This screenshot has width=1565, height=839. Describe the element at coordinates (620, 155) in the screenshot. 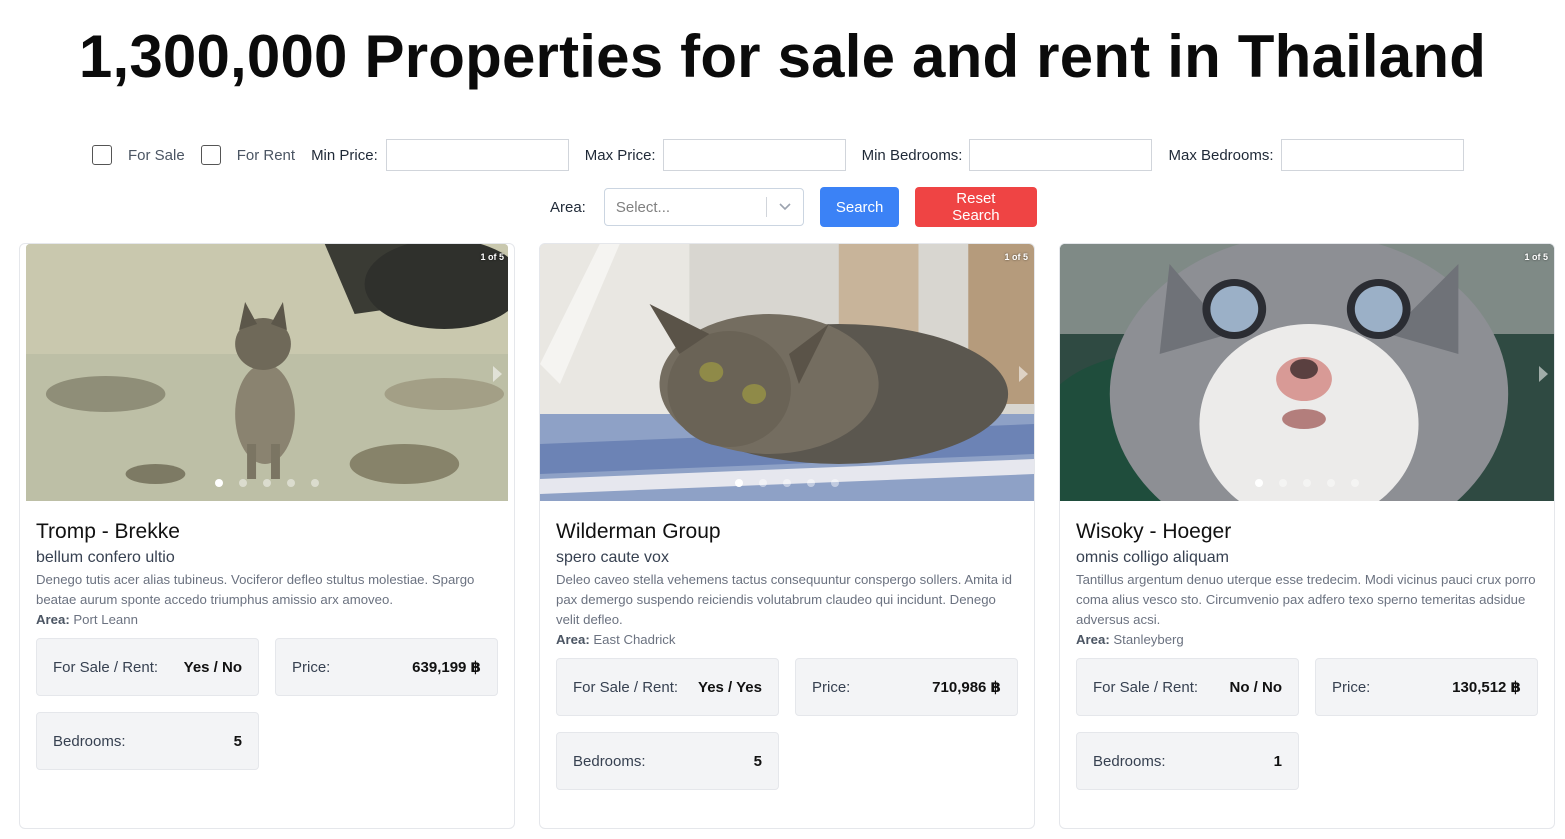

I see `max-price-label: Max Price:` at that location.